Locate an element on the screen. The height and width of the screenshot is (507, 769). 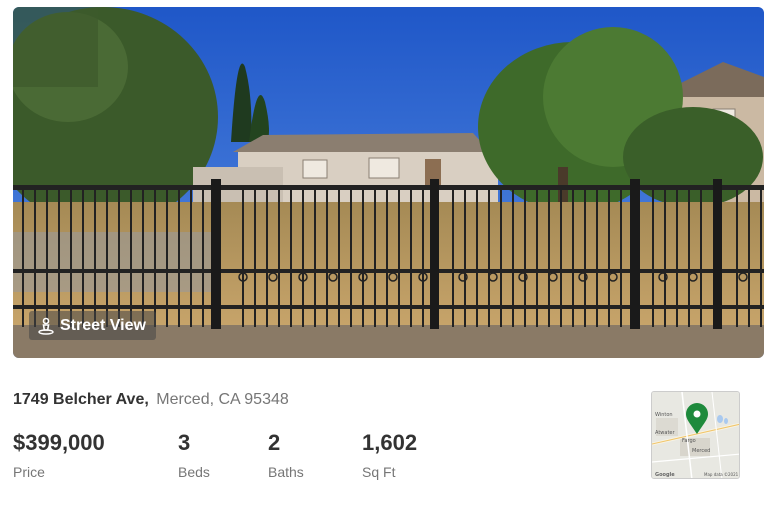
street-address: 1749 Belcher Ave, is located at coordinates (81, 399).